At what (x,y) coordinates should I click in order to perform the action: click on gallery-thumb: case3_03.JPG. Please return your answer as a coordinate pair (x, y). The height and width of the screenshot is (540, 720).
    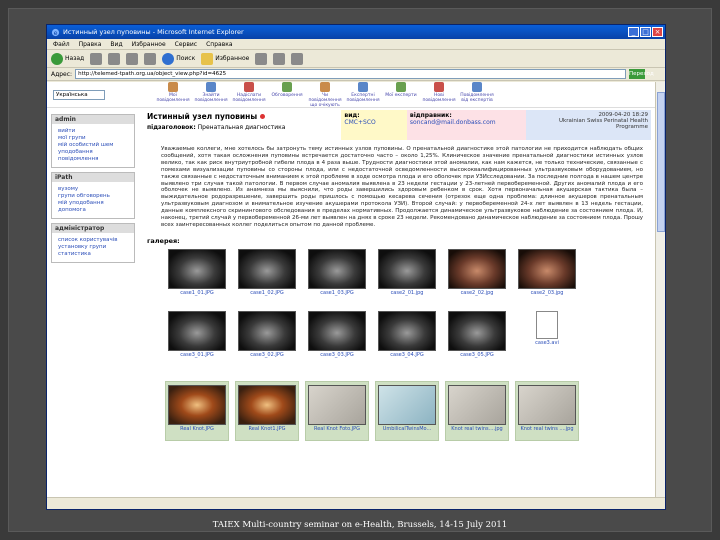
    Looking at the image, I should click on (337, 334).